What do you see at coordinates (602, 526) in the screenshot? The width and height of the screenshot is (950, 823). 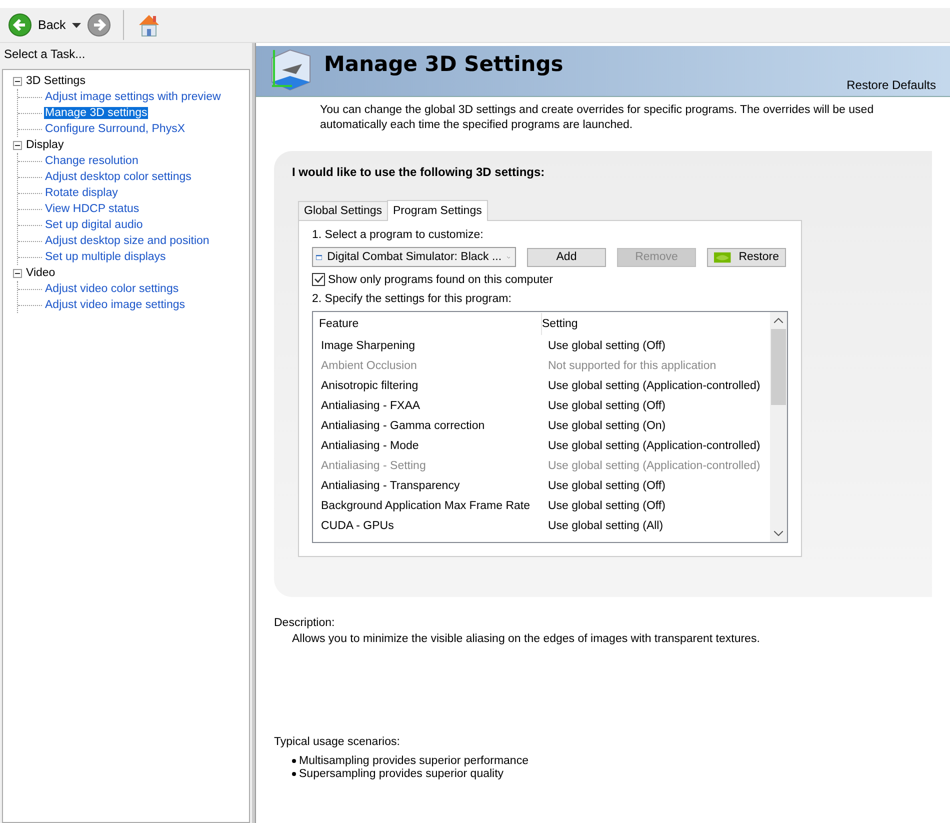 I see `setting-cell: Use global setting (All)` at bounding box center [602, 526].